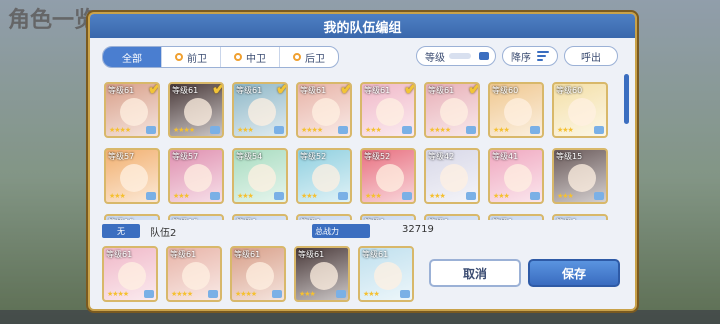 The width and height of the screenshot is (720, 324). I want to click on tab-label: 后卫, so click(315, 59).